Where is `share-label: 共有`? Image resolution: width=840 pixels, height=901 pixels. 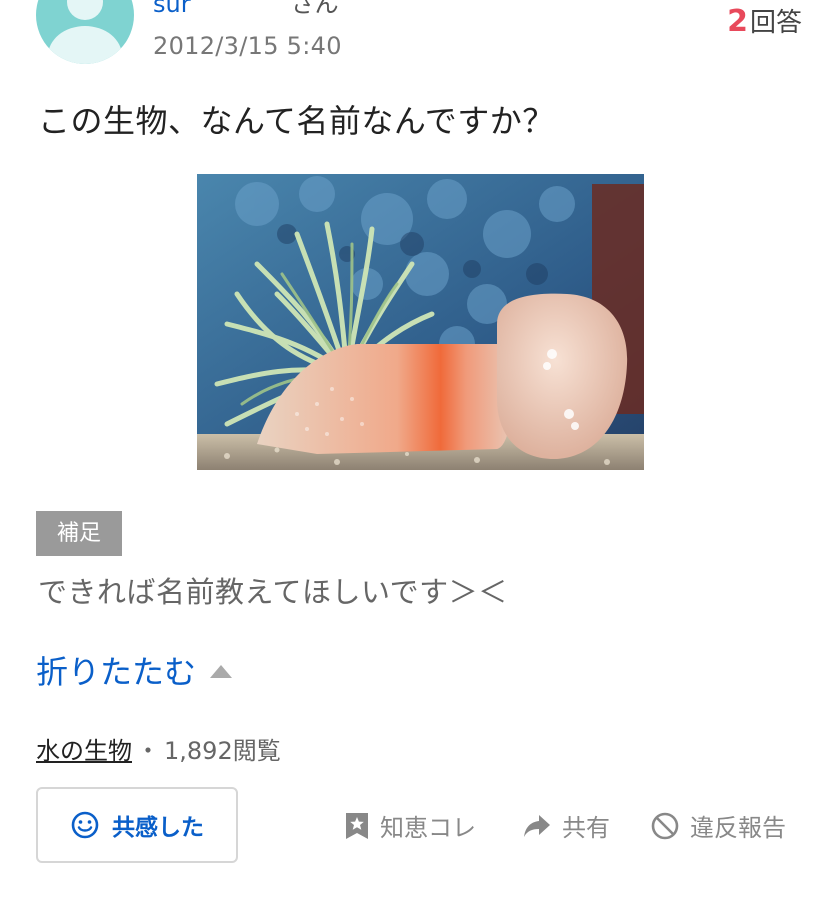 share-label: 共有 is located at coordinates (586, 828).